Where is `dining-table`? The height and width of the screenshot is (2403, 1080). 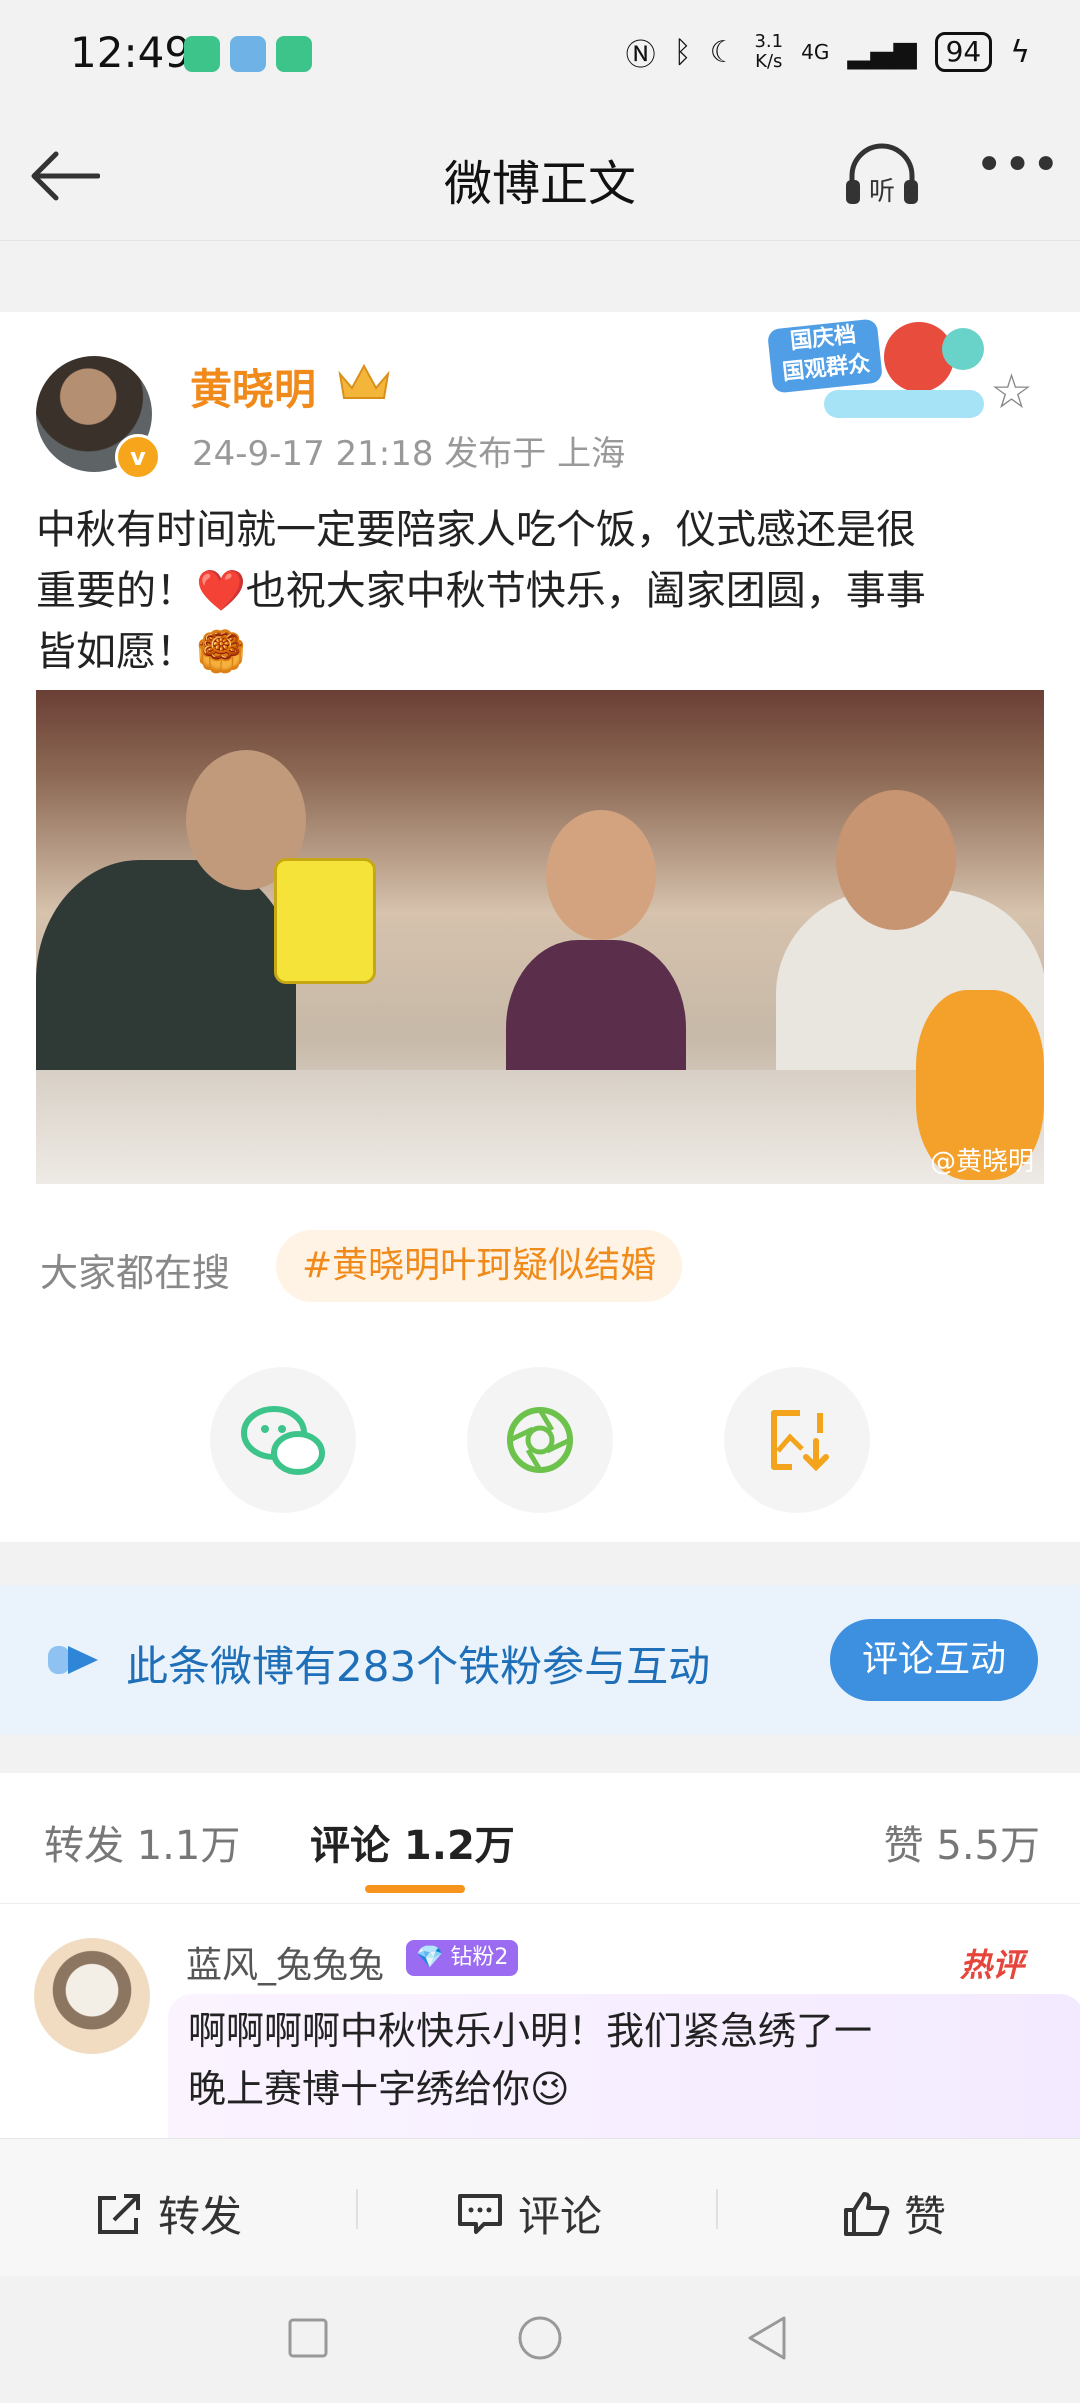
dining-table is located at coordinates (540, 1127).